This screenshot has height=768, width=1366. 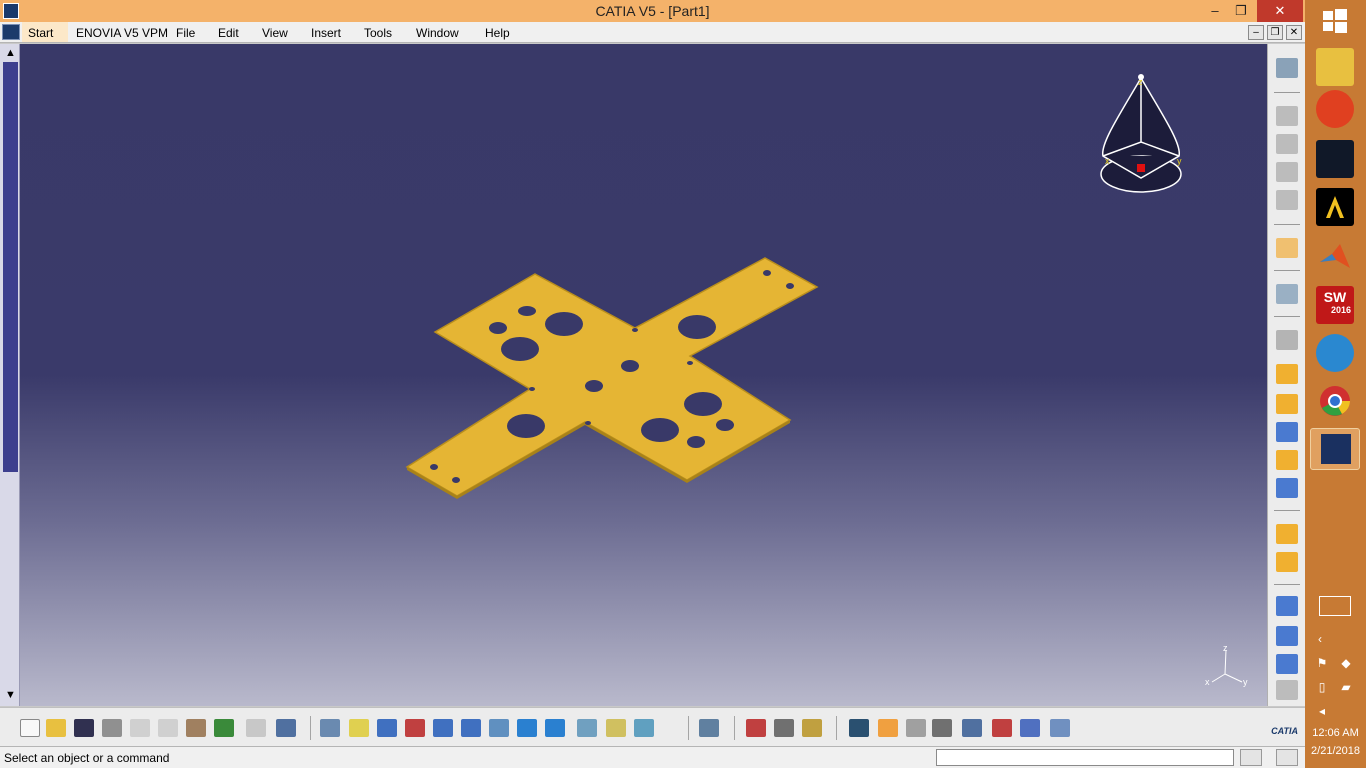 I want to click on catalog-icon, so click(x=1002, y=728).